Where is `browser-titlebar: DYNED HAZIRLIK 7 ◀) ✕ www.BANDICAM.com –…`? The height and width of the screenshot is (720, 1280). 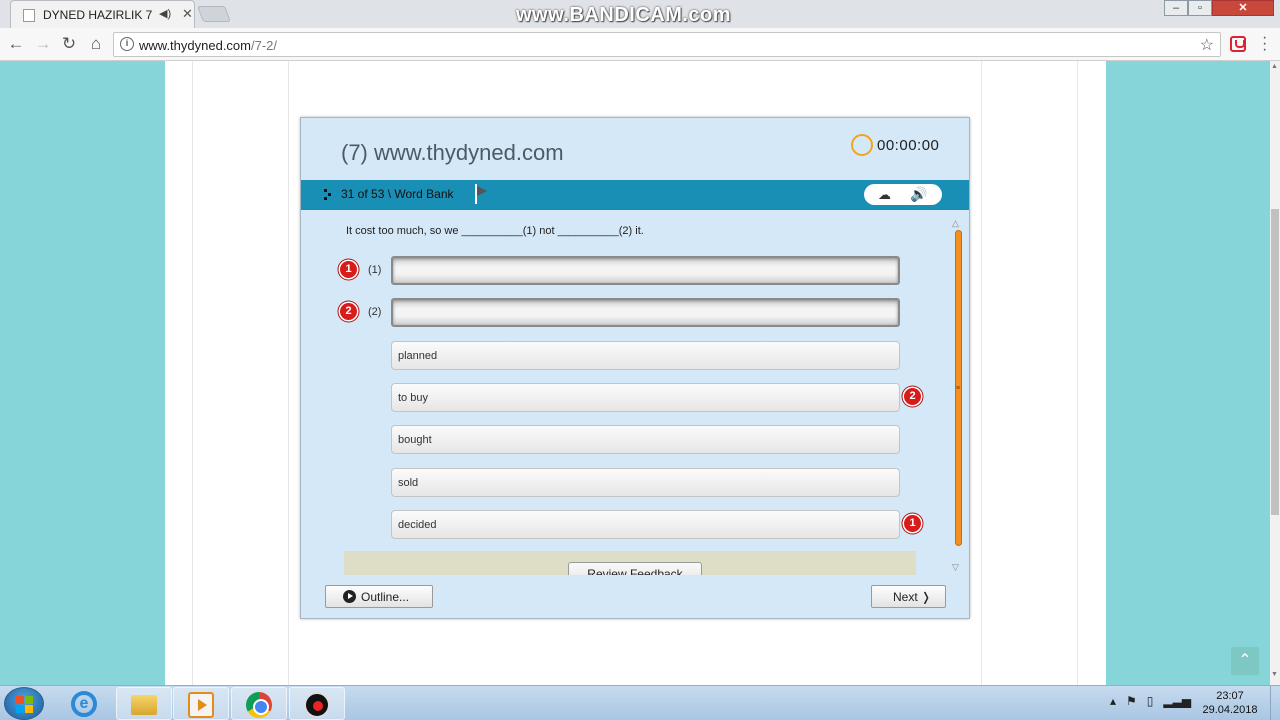
browser-titlebar: DYNED HAZIRLIK 7 ◀) ✕ www.BANDICAM.com –… is located at coordinates (640, 14).